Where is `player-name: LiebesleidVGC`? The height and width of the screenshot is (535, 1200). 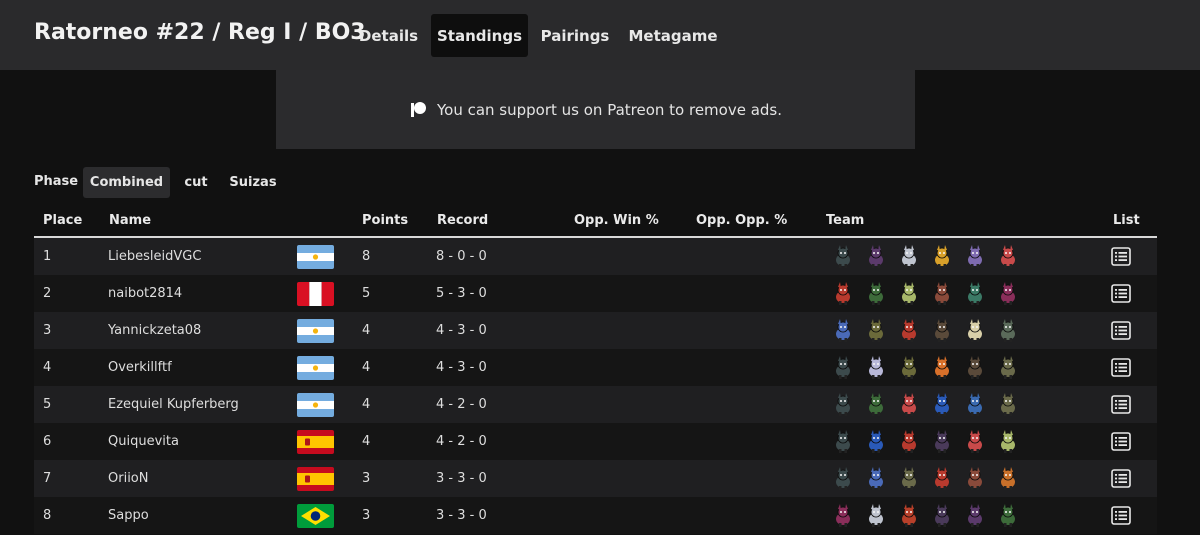
player-name: LiebesleidVGC is located at coordinates (154, 256).